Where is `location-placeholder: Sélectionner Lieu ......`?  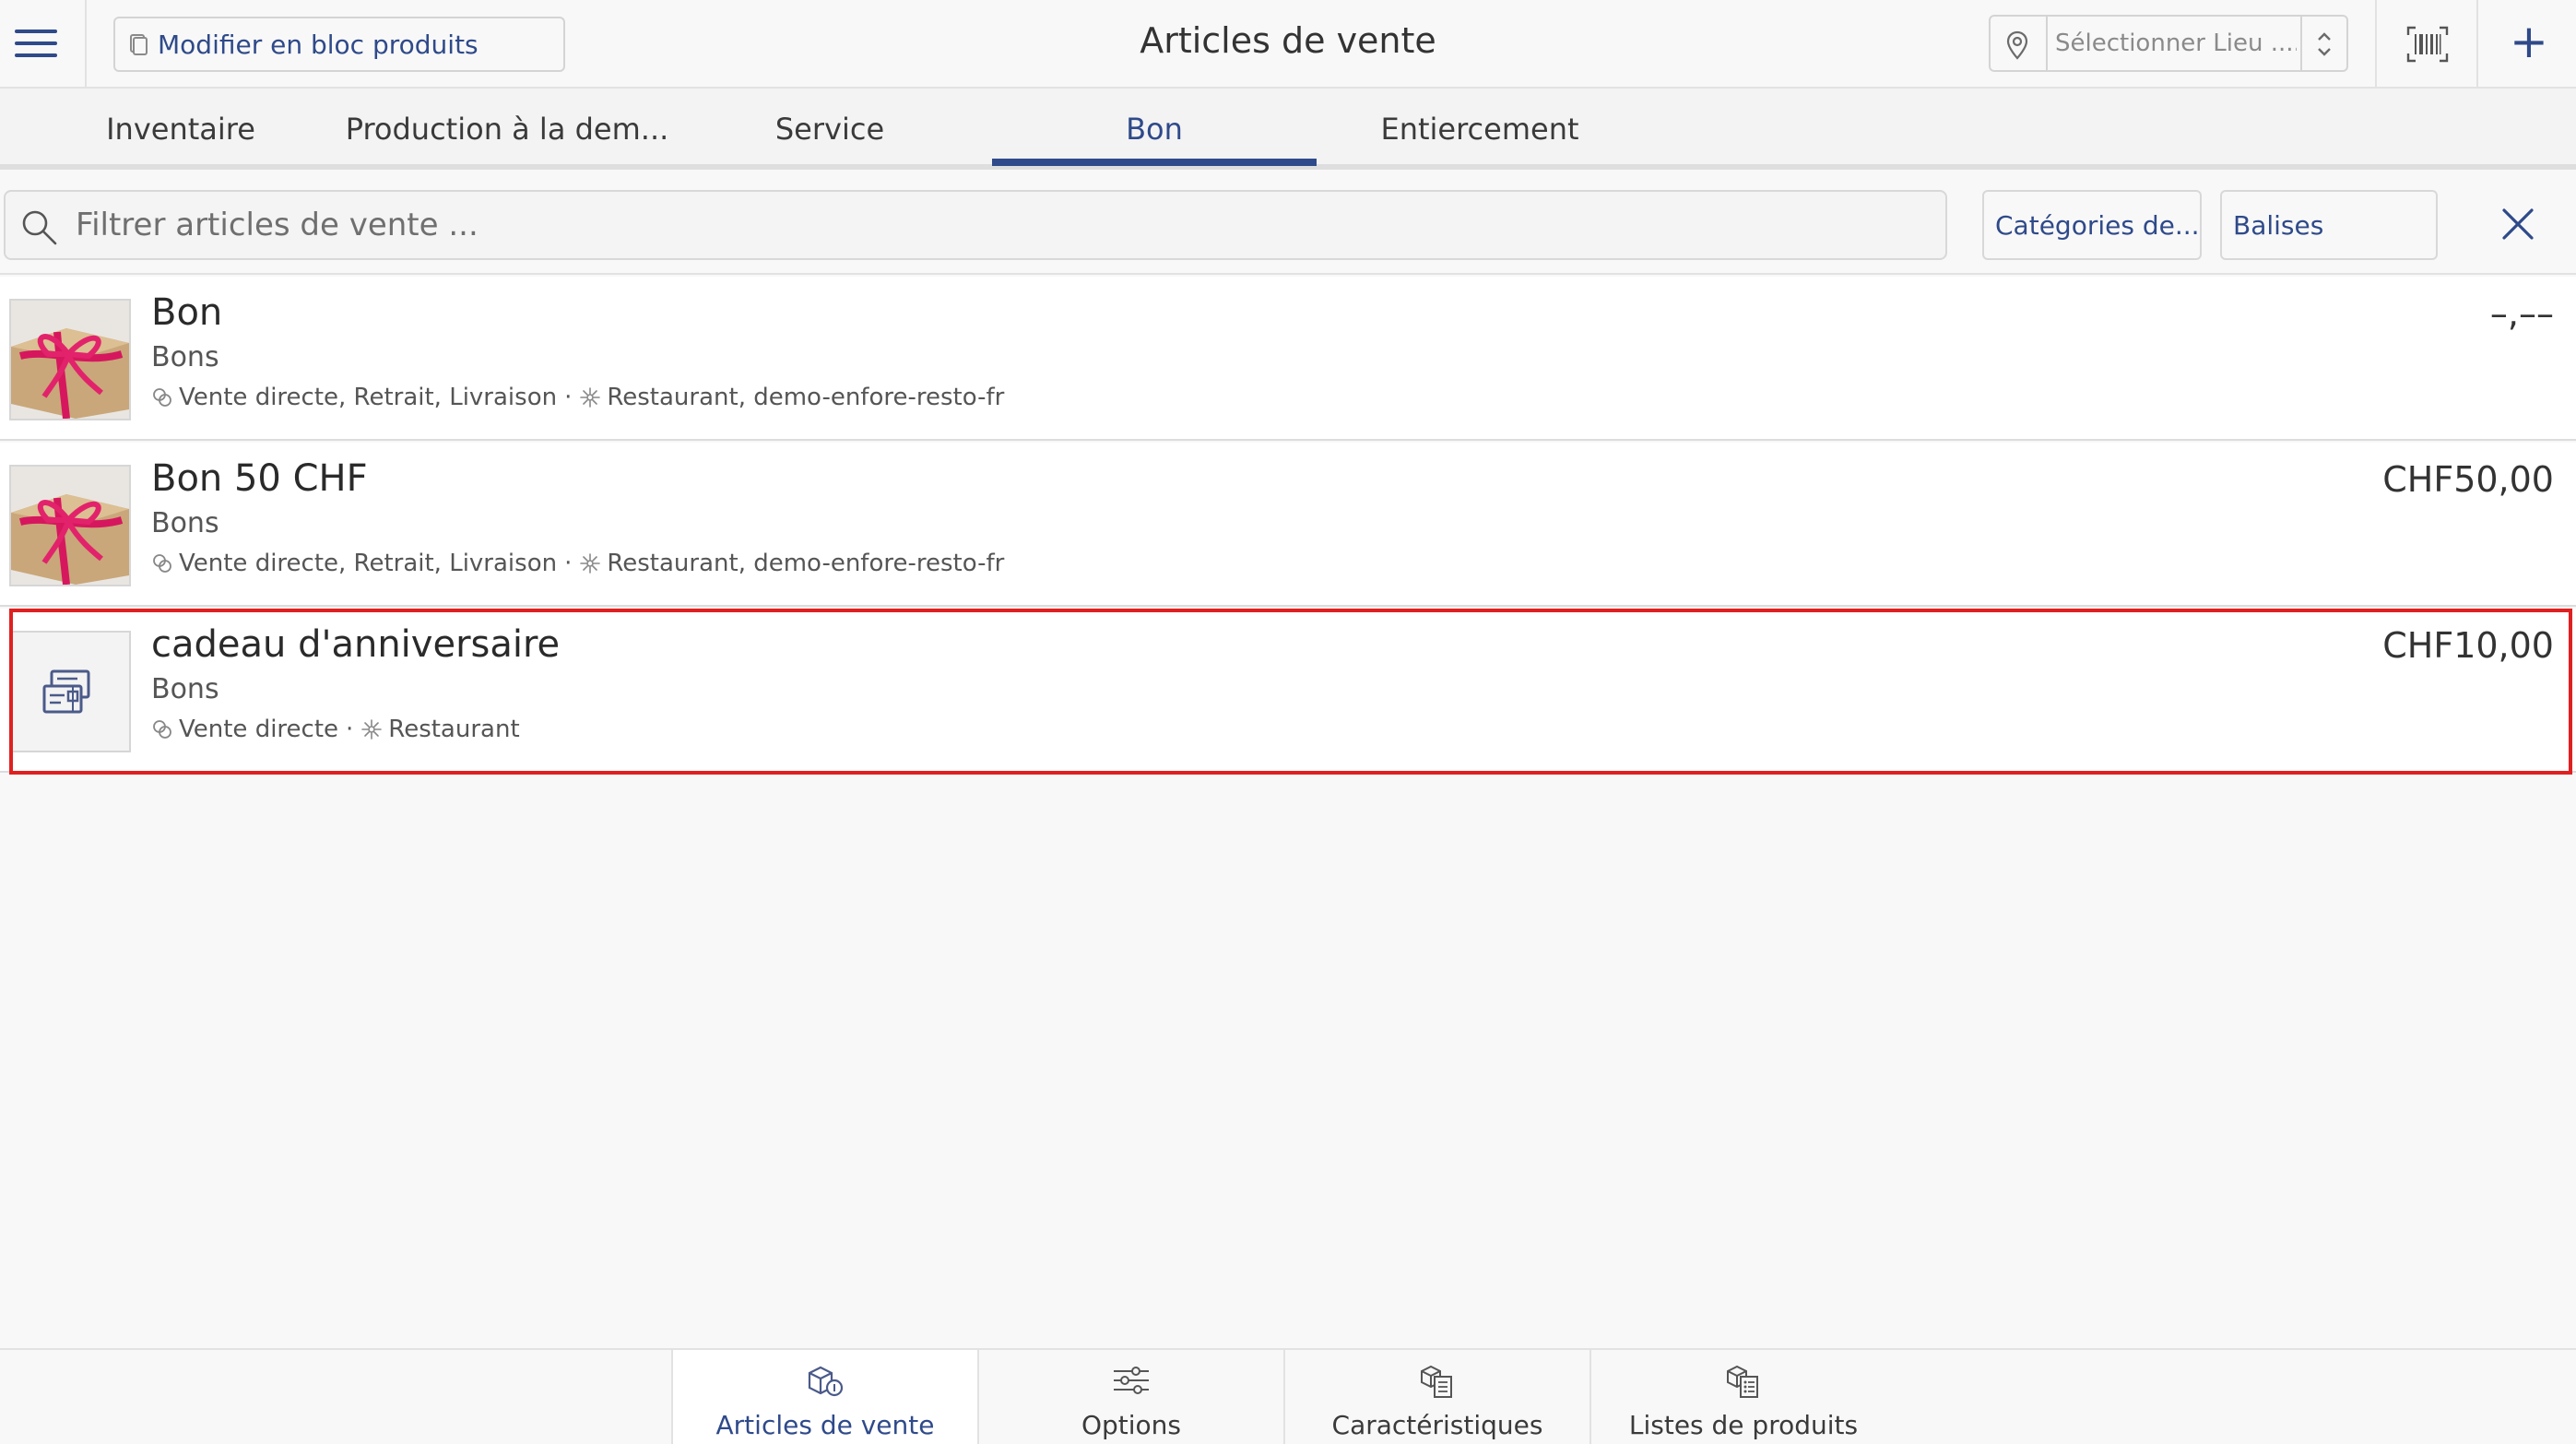
location-placeholder: Sélectionner Lieu ...... is located at coordinates (2176, 43).